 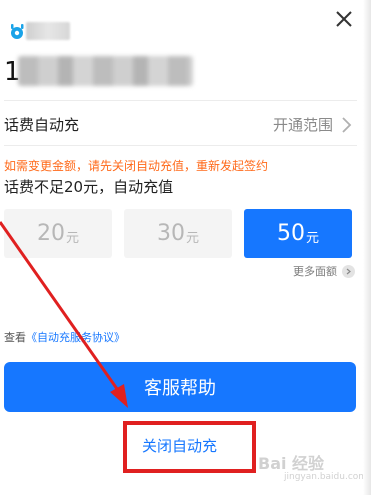 What do you see at coordinates (180, 387) in the screenshot?
I see `customer-help-button: 客服帮助` at bounding box center [180, 387].